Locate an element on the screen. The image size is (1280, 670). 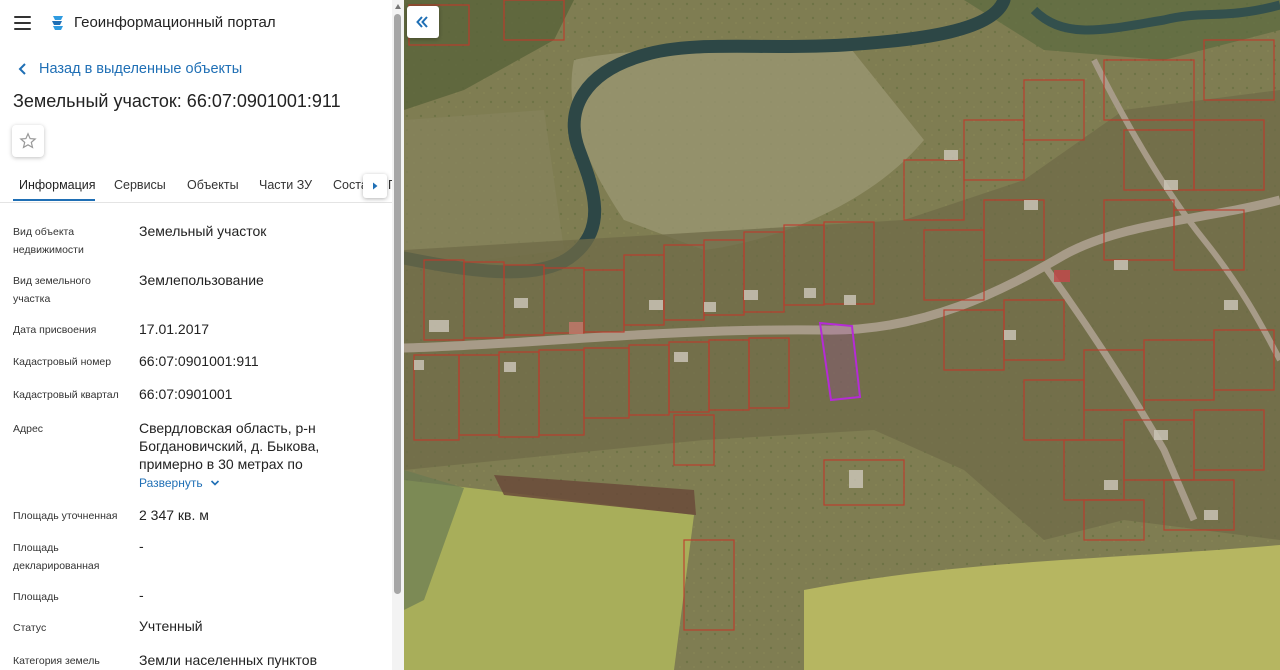
double-chevron-left-icon is located at coordinates (422, 22).